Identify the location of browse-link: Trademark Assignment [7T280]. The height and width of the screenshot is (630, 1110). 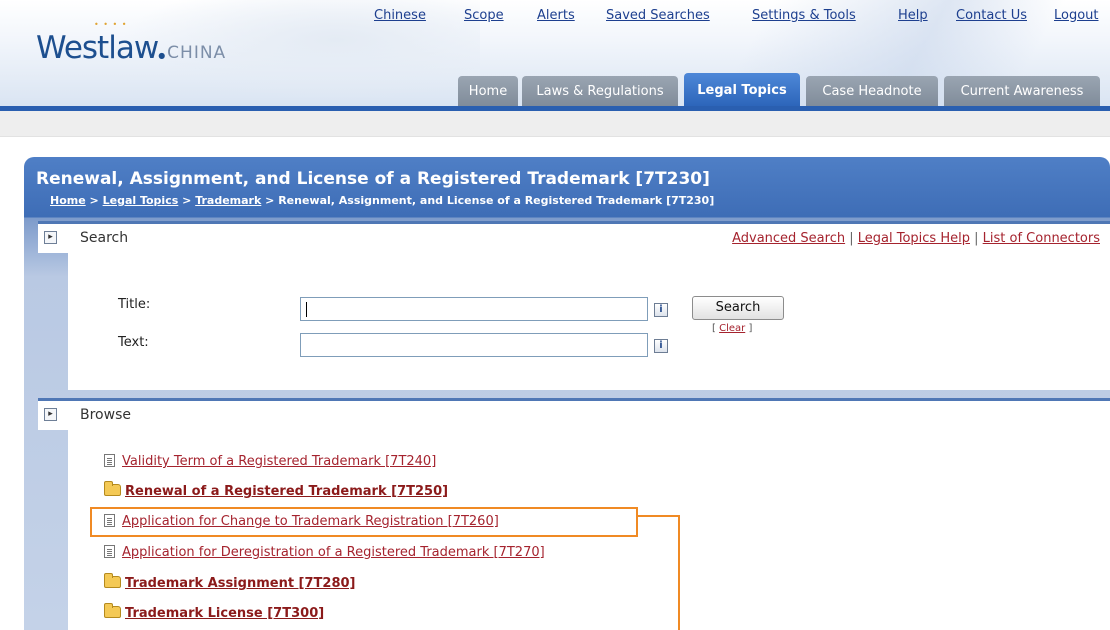
(240, 583).